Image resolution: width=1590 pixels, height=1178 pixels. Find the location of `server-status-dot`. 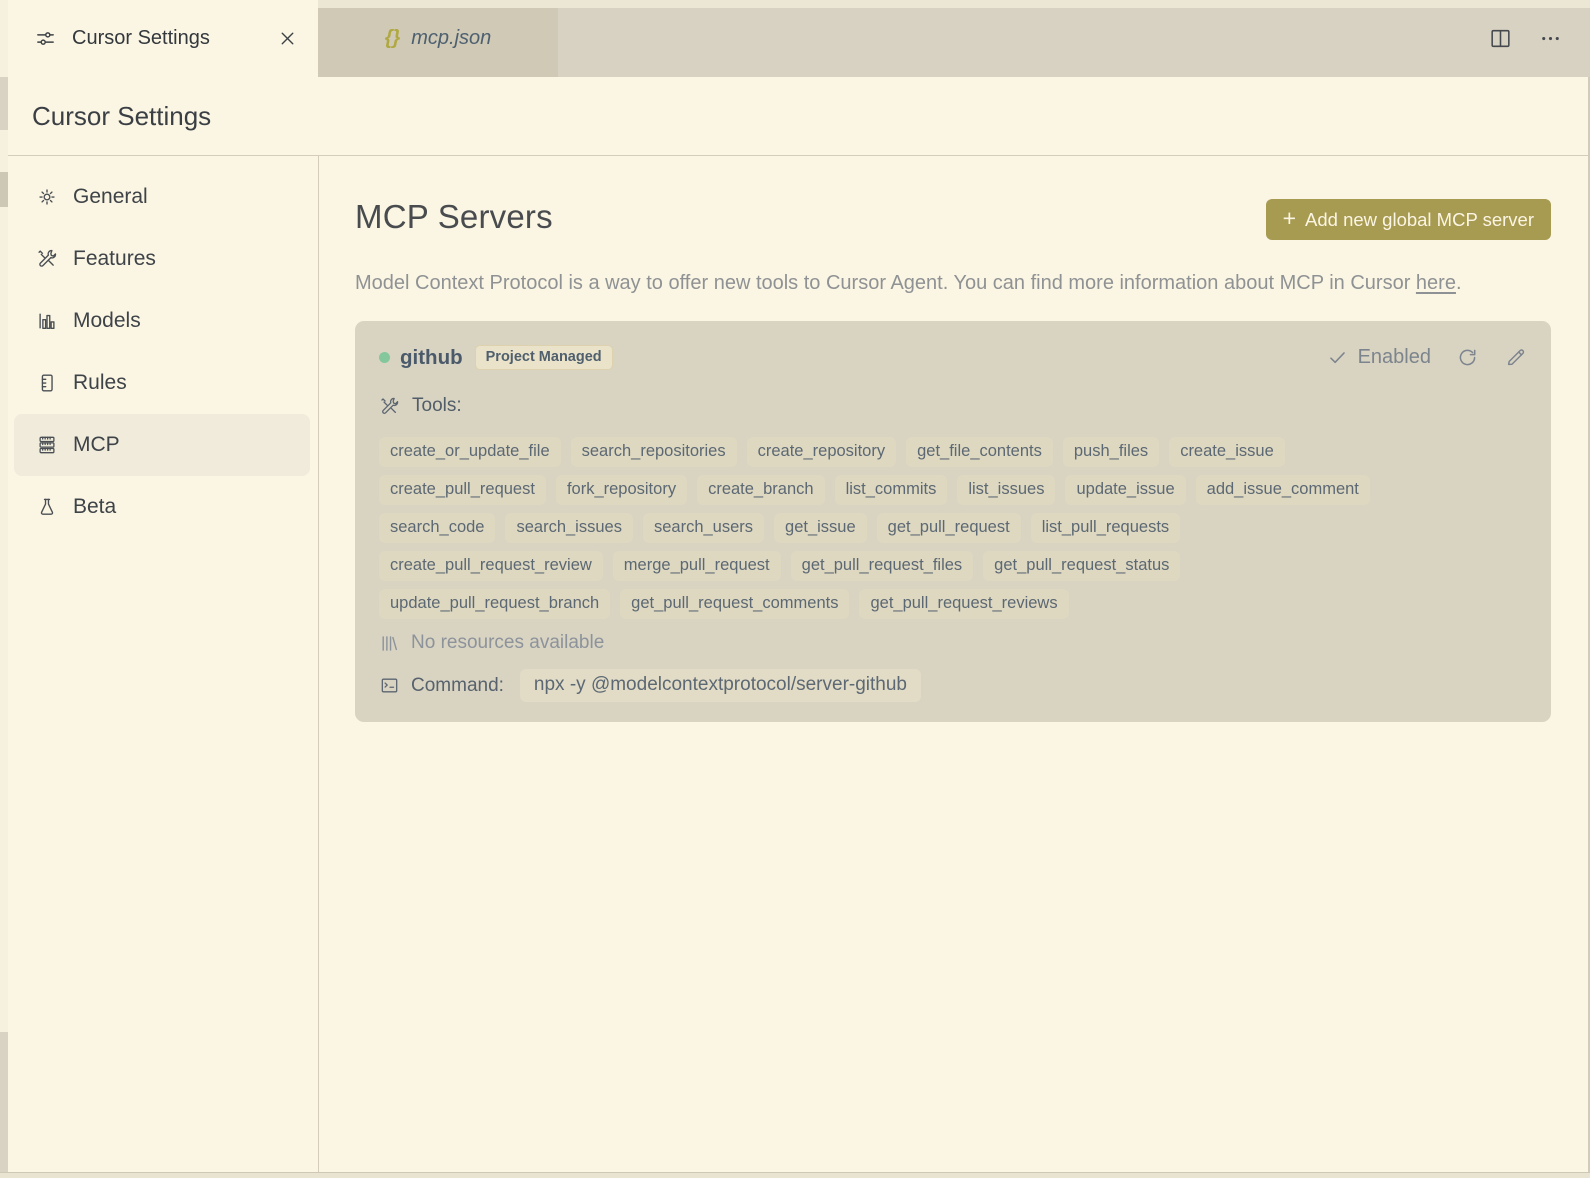

server-status-dot is located at coordinates (384, 357).